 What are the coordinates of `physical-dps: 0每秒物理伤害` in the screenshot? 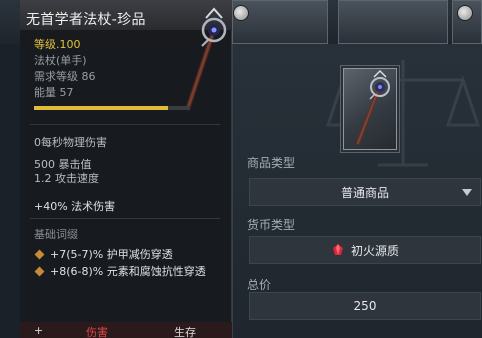 It's located at (70, 142).